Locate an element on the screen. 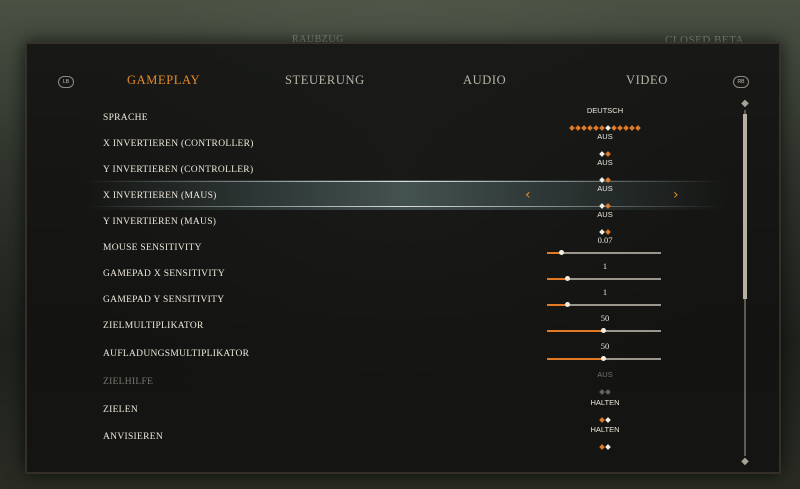 This screenshot has width=800, height=489. setting-label: AUFLADUNGSMULTIPLIKATOR is located at coordinates (176, 354).